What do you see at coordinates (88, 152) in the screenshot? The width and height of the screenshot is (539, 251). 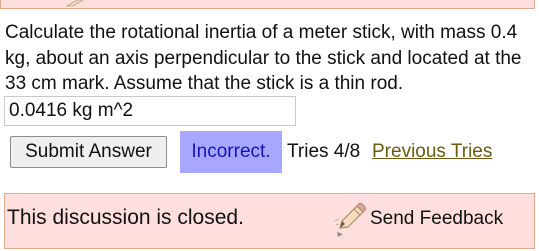 I see `submit-answer-button: Submit Answer` at bounding box center [88, 152].